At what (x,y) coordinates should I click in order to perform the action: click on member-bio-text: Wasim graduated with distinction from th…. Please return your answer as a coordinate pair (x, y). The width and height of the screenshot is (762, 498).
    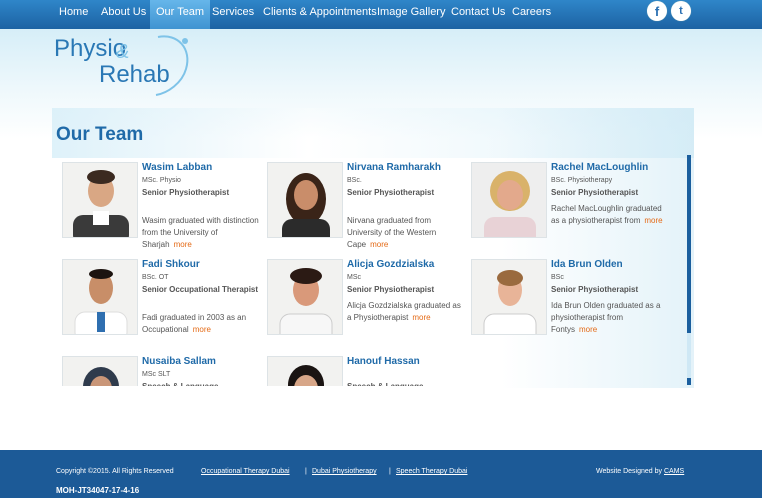
    Looking at the image, I should click on (200, 232).